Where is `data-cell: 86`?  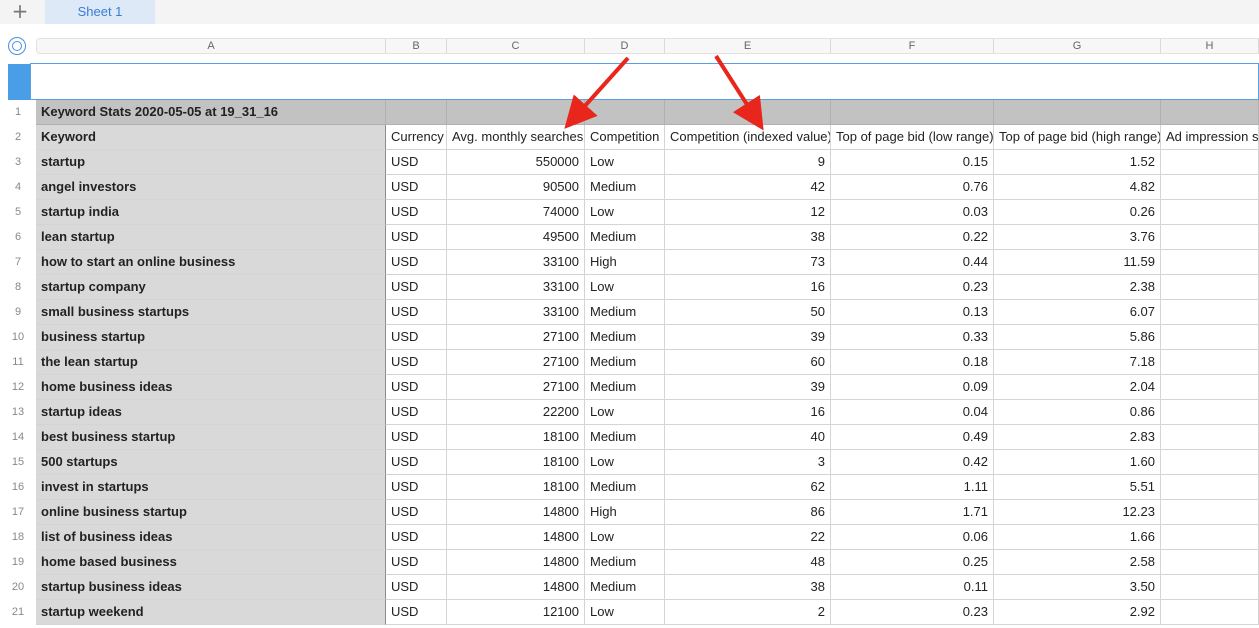 data-cell: 86 is located at coordinates (748, 512).